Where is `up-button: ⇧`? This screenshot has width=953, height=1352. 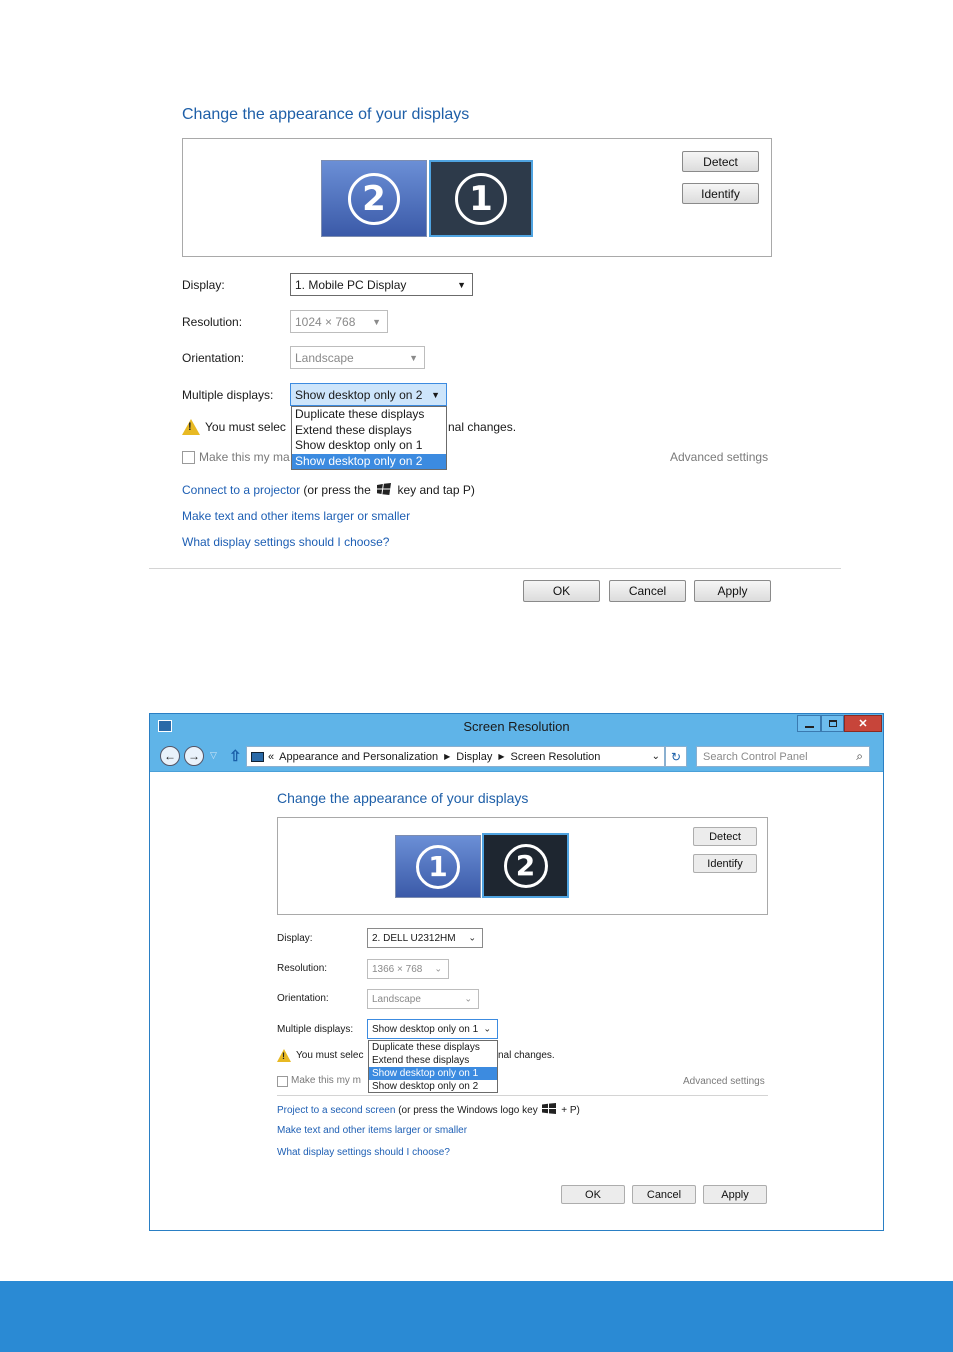
up-button: ⇧ is located at coordinates (235, 756).